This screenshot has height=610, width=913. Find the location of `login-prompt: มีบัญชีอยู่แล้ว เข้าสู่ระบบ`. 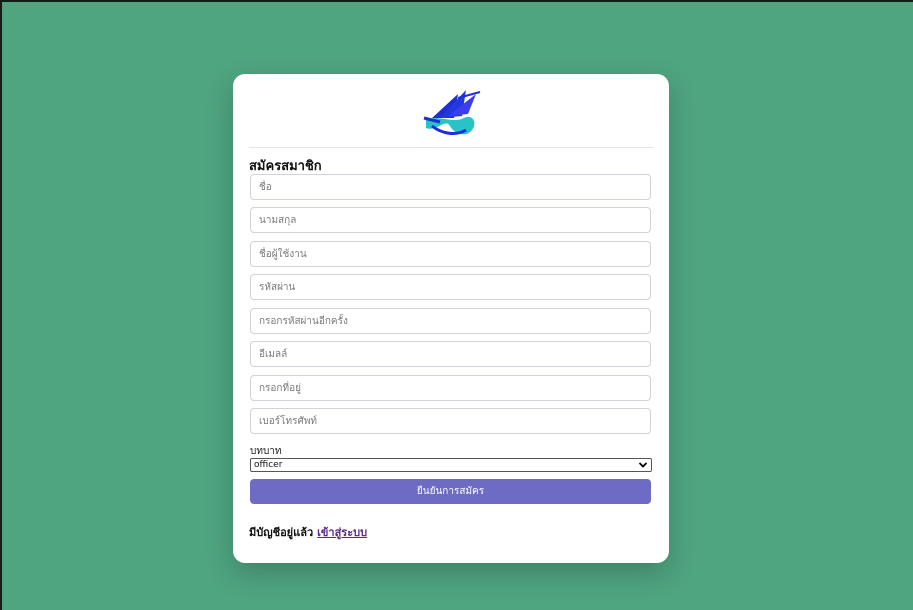

login-prompt: มีบัญชีอยู่แล้ว เข้าสู่ระบบ is located at coordinates (308, 532).